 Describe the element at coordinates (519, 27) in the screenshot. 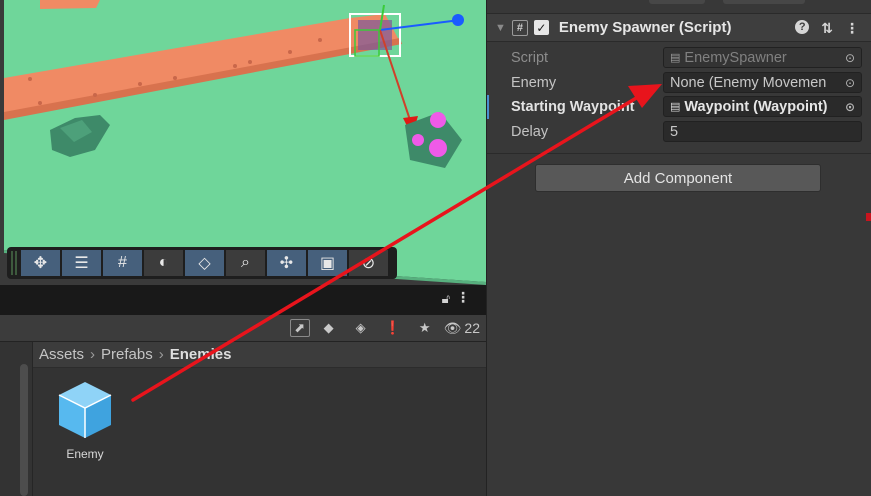

I see `script-hash-icon: #` at that location.